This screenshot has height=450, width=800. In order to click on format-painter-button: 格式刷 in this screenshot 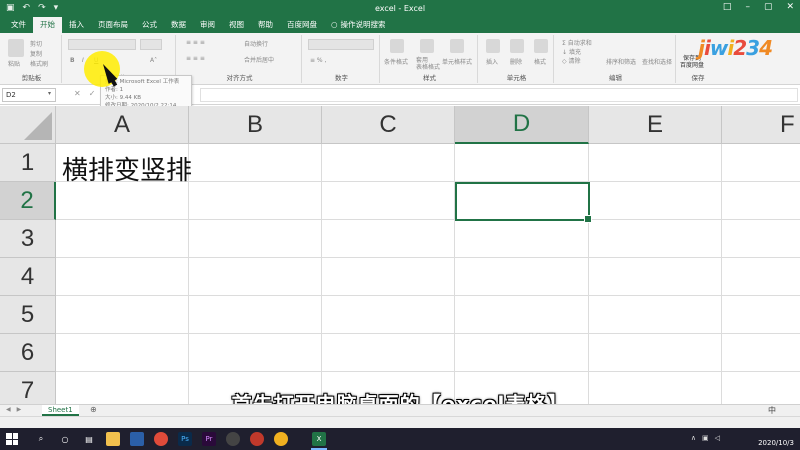, I will do `click(39, 63)`.